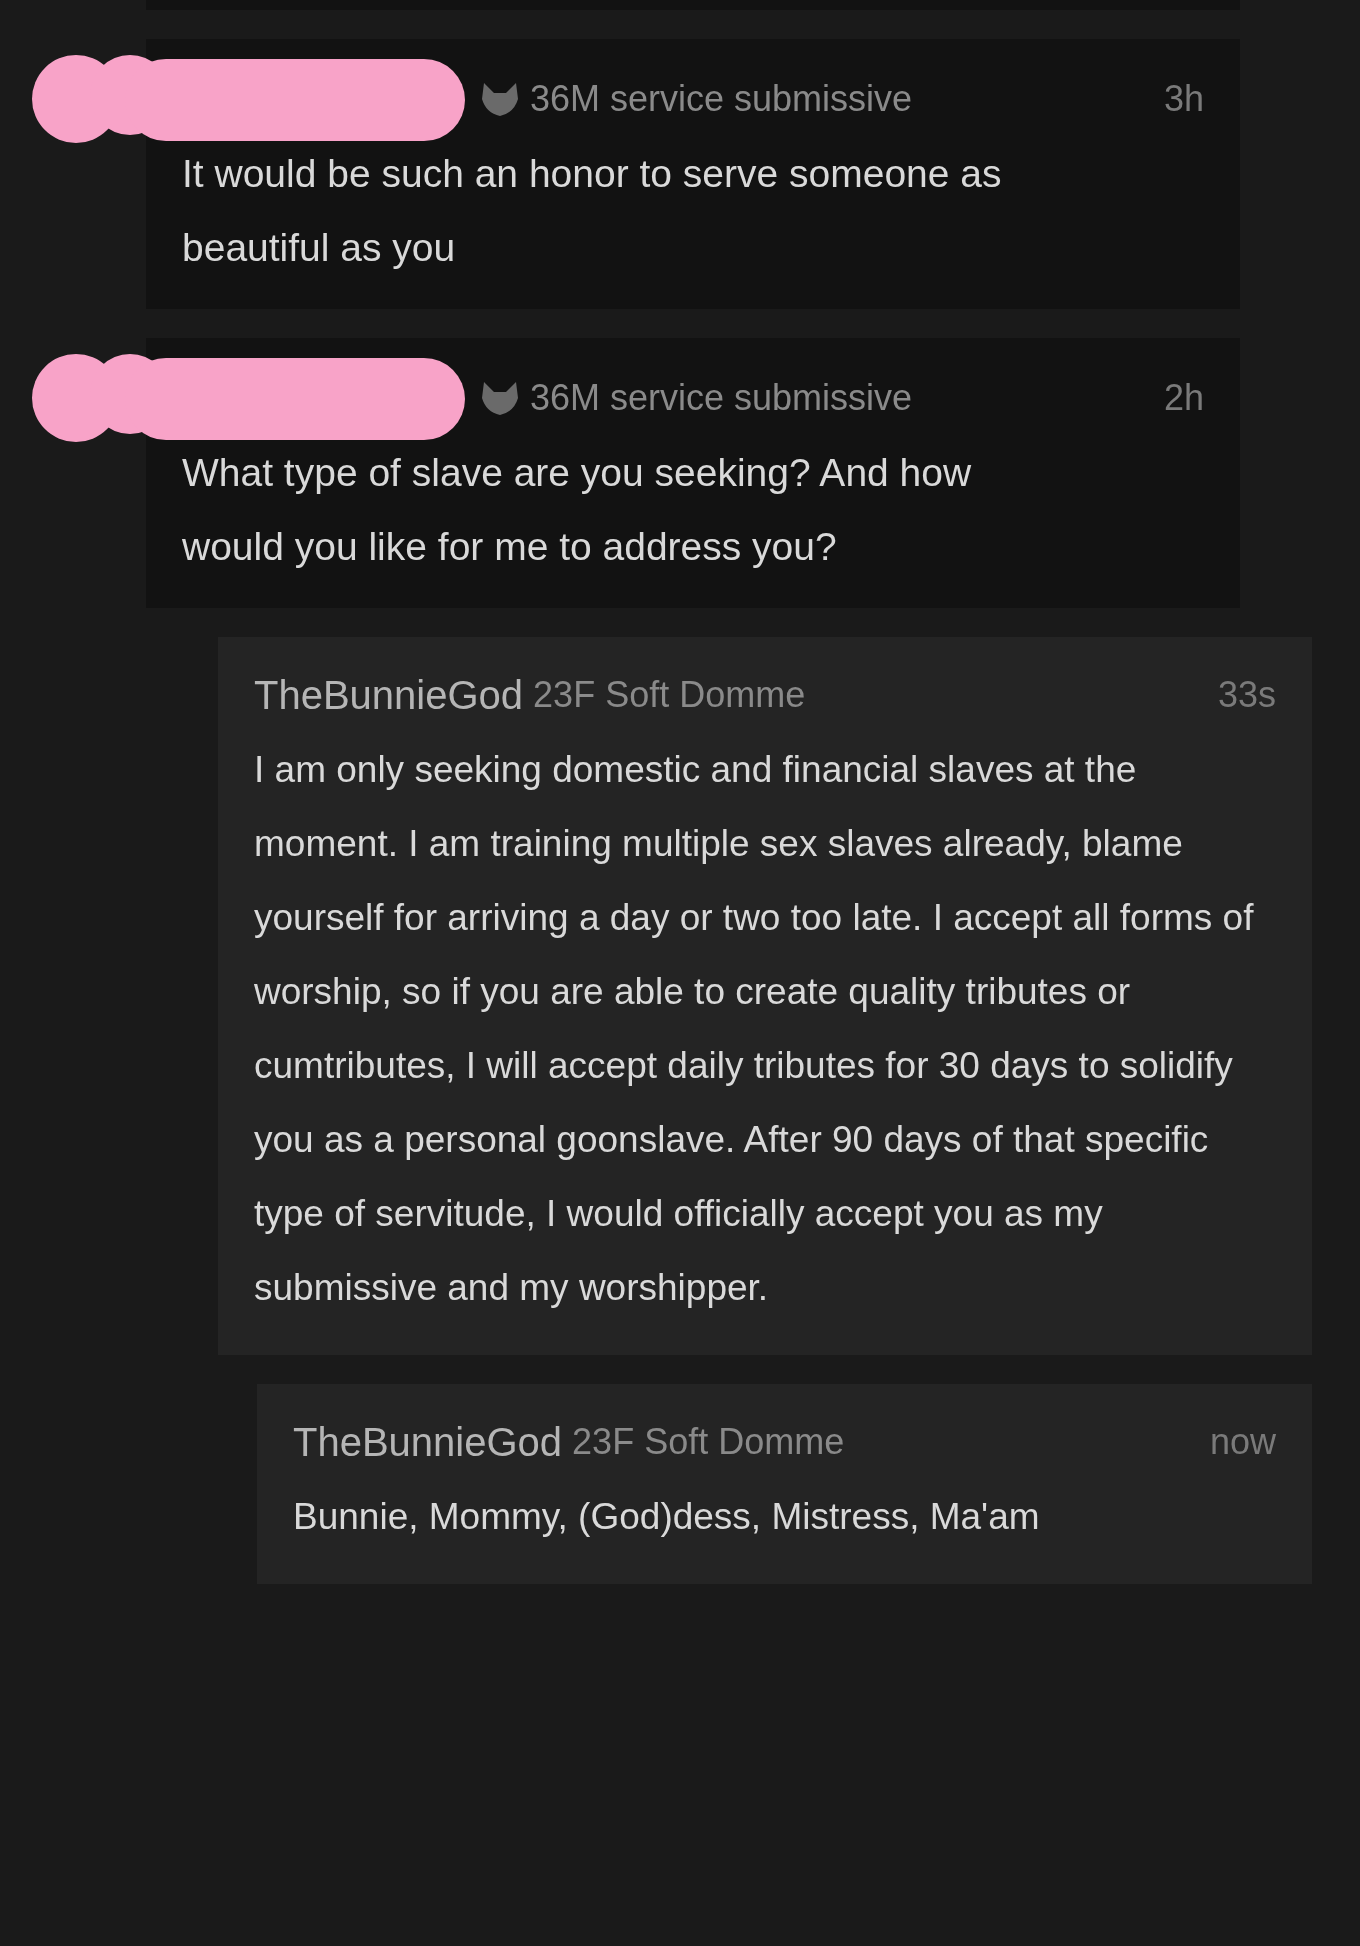 Image resolution: width=1360 pixels, height=1946 pixels. What do you see at coordinates (1183, 398) in the screenshot?
I see `timestamp: 2h` at bounding box center [1183, 398].